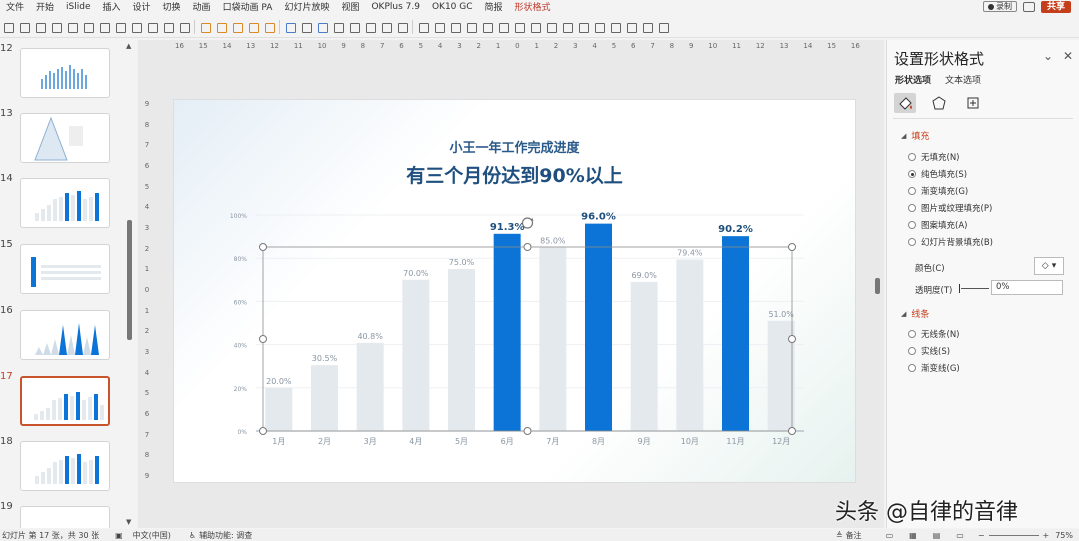 This screenshot has height=541, width=1079. Describe the element at coordinates (322, 27) in the screenshot. I see `outline-color-icon` at that location.